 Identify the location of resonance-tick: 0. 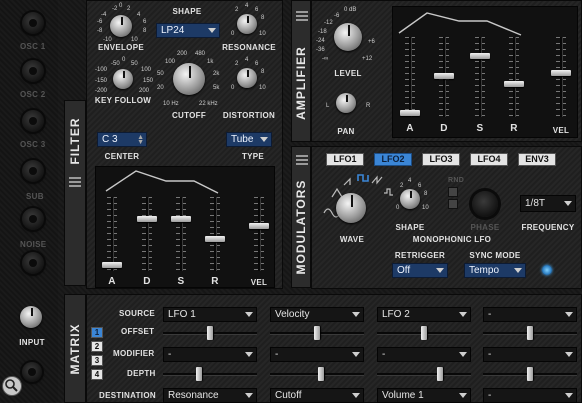
(233, 34).